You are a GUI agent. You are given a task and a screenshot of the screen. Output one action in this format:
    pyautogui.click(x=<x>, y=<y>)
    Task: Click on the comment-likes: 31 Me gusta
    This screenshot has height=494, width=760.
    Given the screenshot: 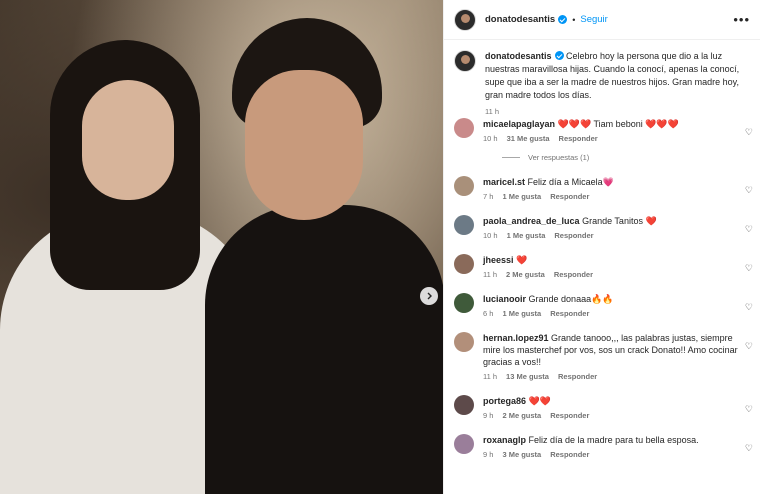 What is the action you would take?
    pyautogui.click(x=528, y=138)
    